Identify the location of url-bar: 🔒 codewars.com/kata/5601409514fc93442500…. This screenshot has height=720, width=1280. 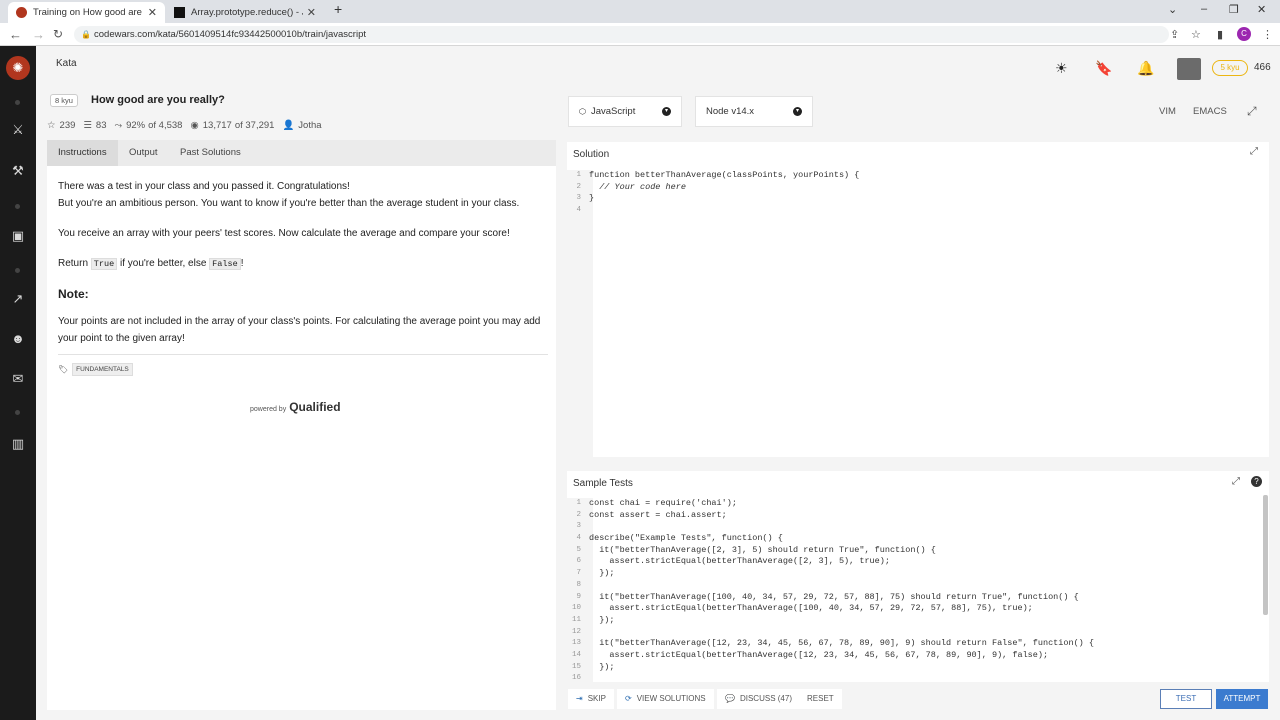
(621, 34).